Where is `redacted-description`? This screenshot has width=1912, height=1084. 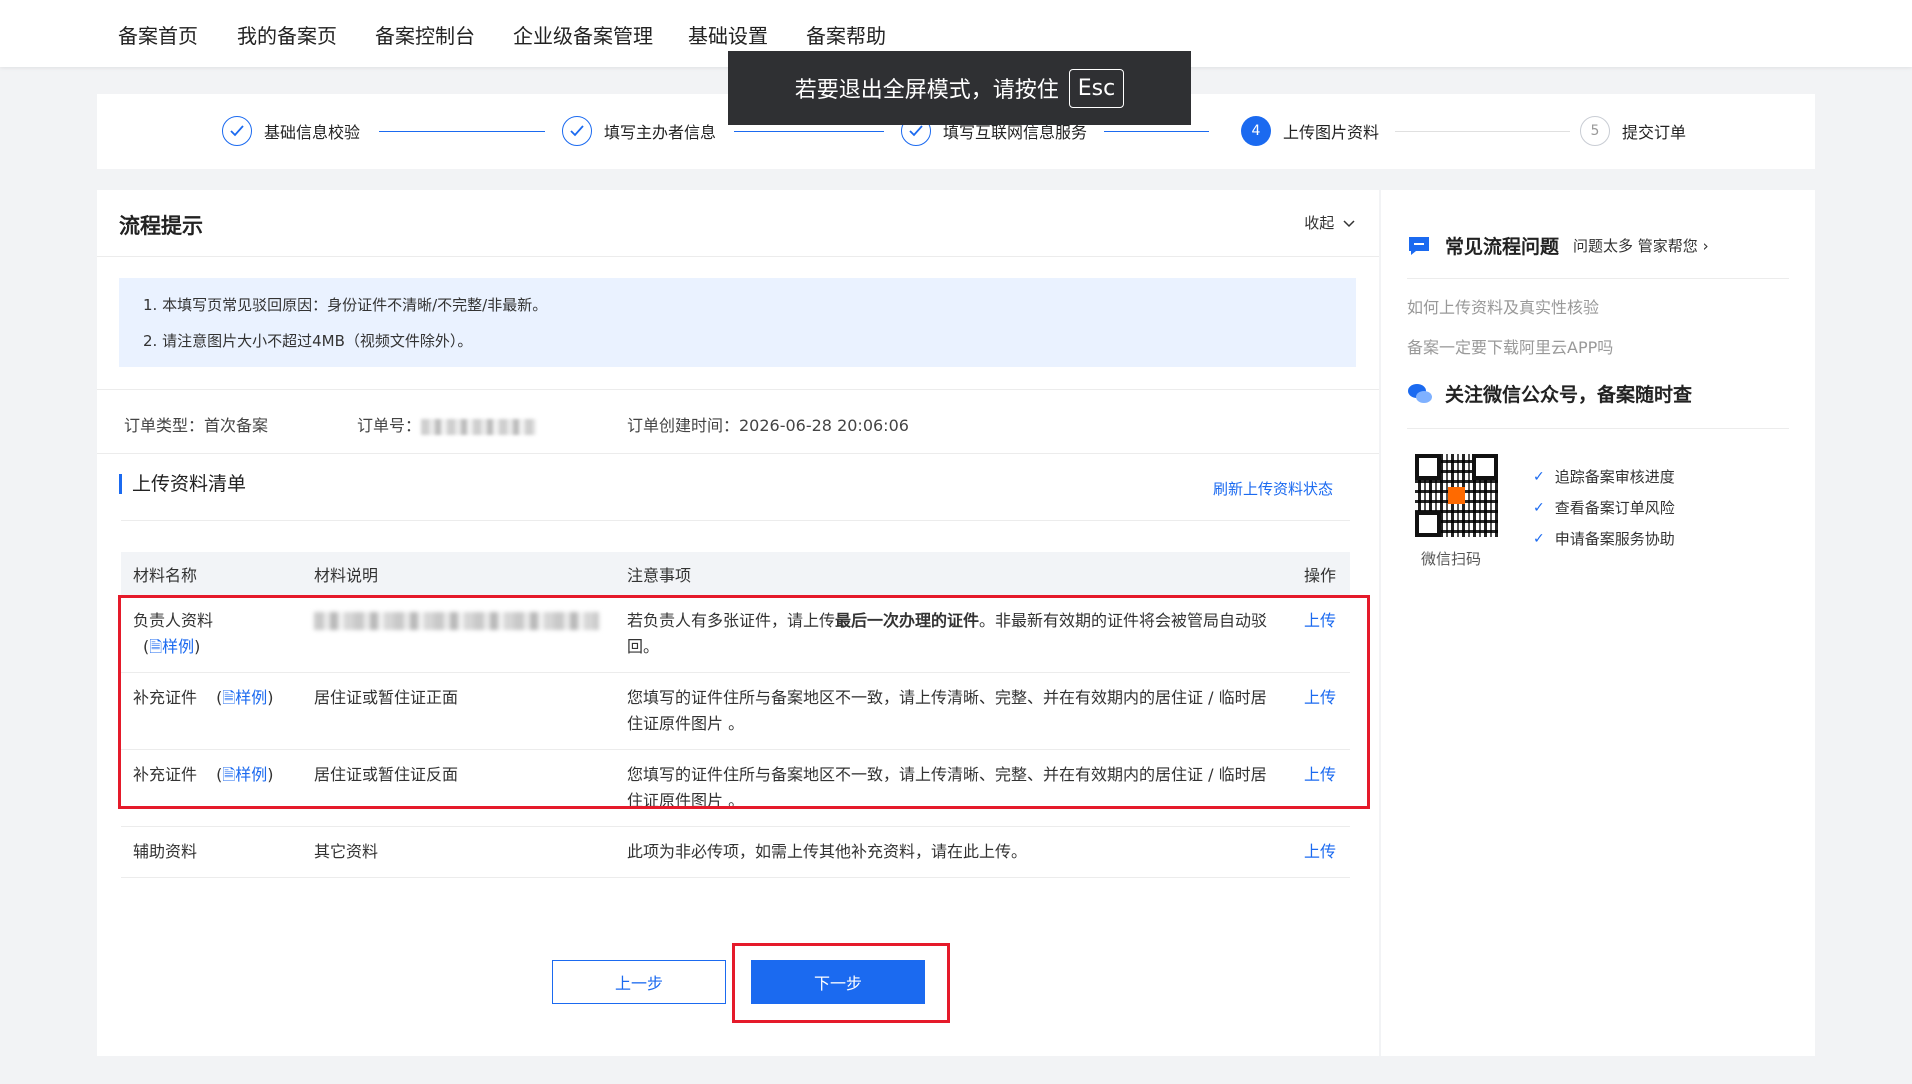 redacted-description is located at coordinates (456, 621).